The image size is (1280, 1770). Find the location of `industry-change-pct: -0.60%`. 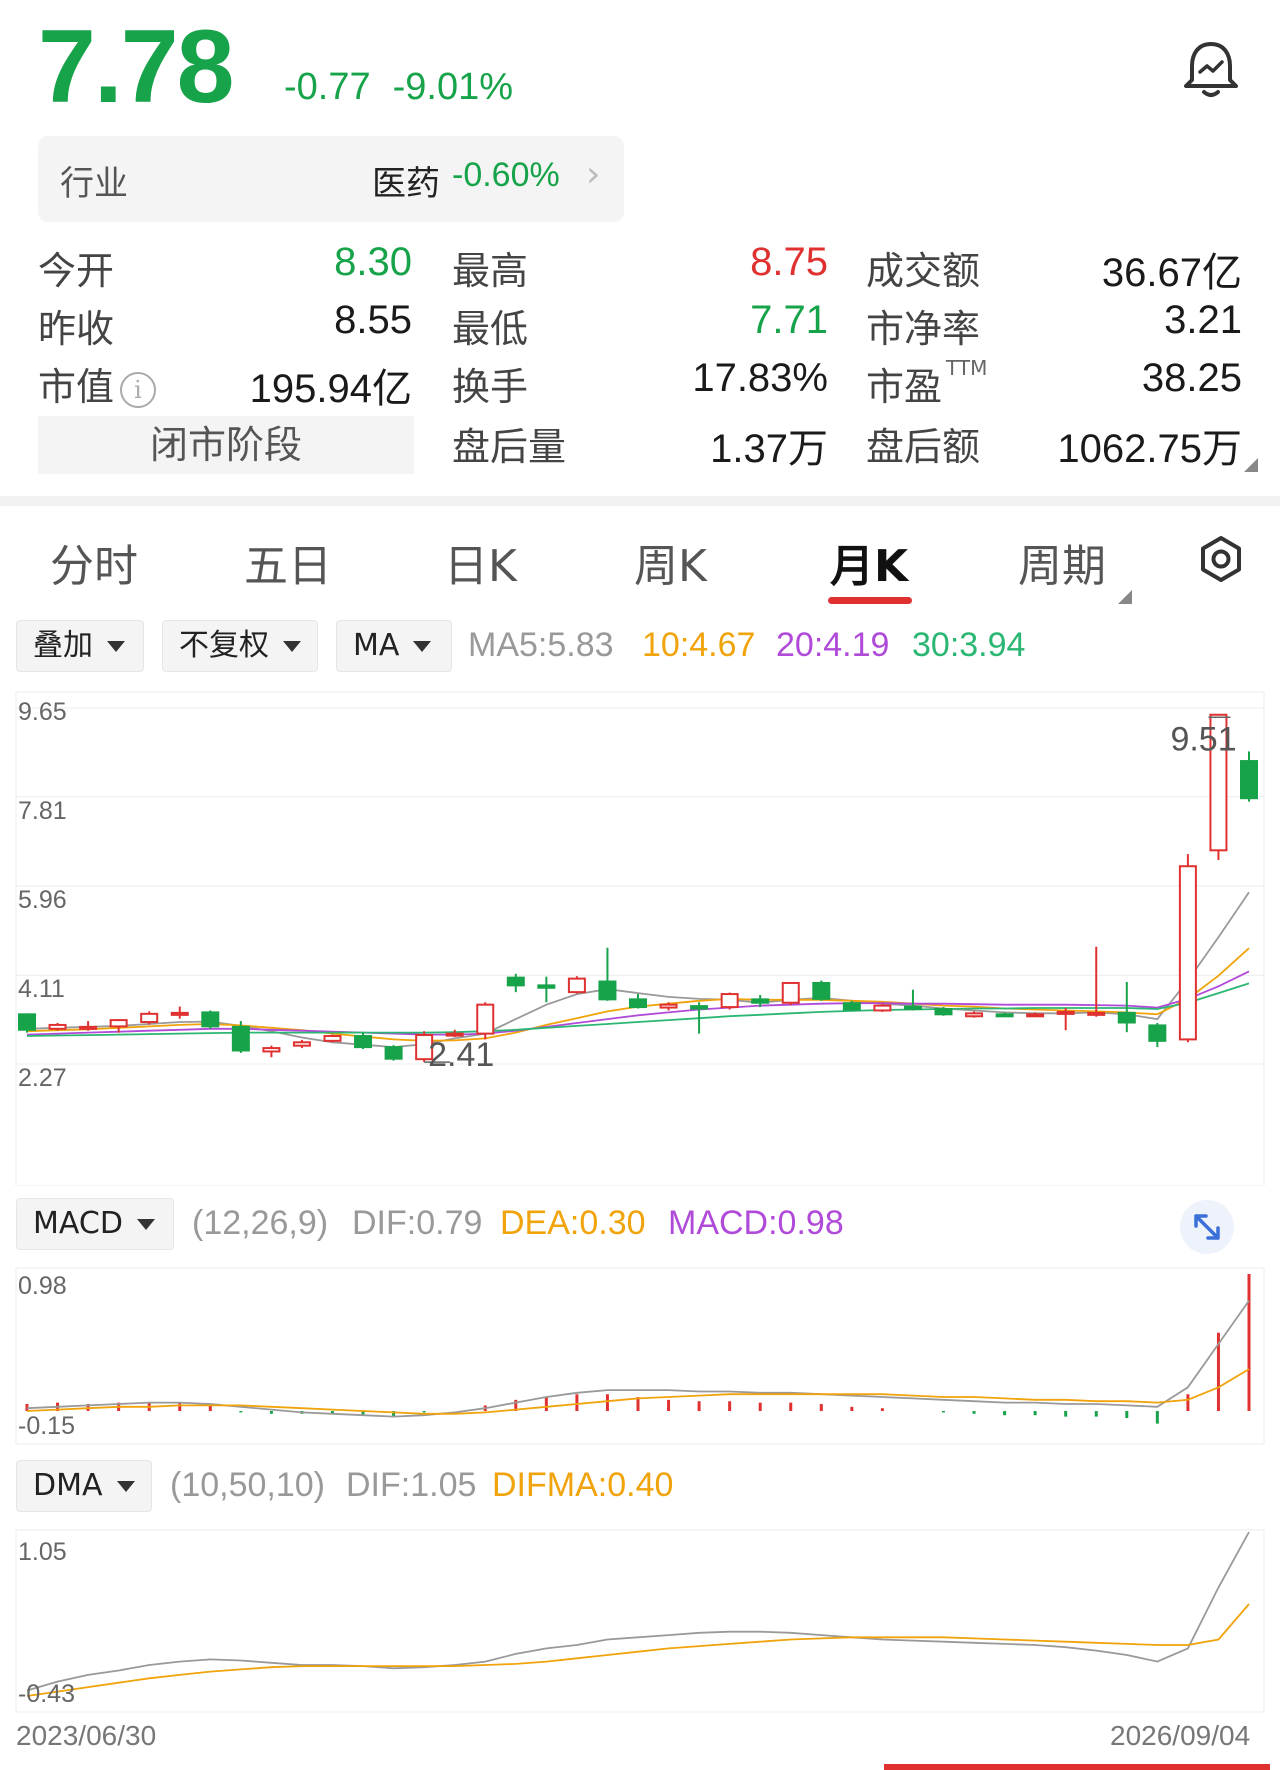

industry-change-pct: -0.60% is located at coordinates (506, 175).